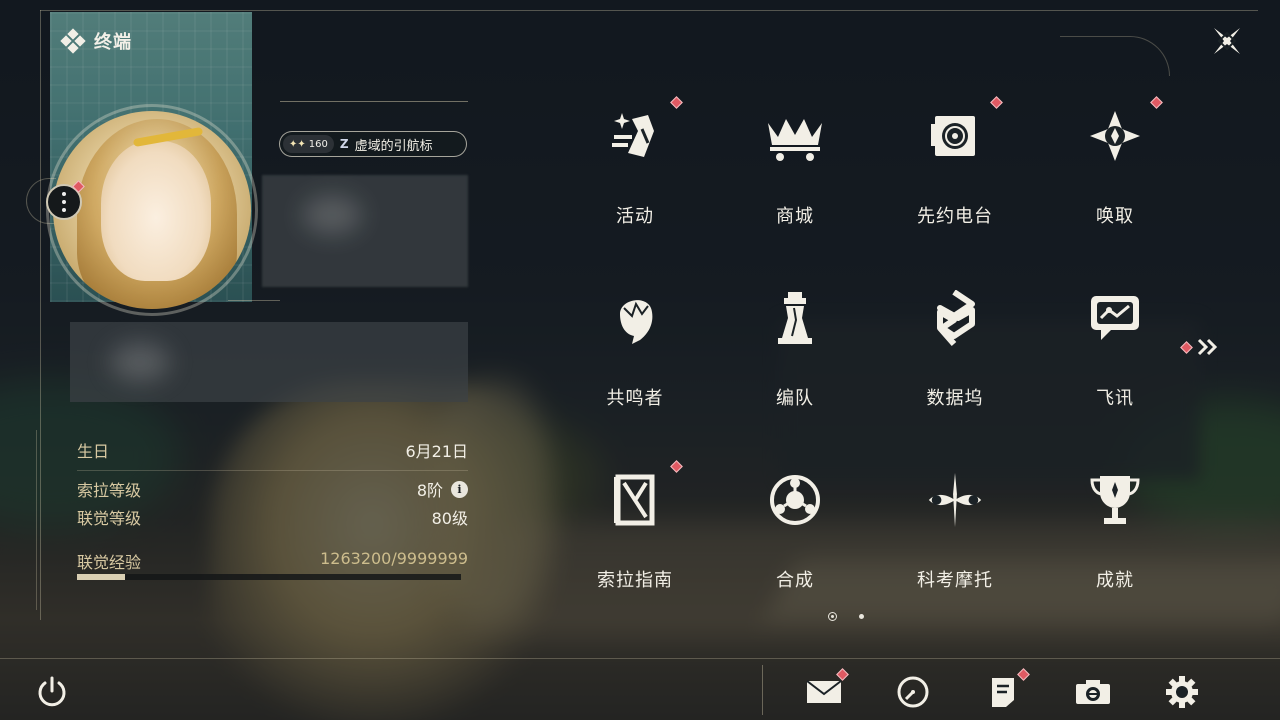 This screenshot has height=720, width=1280. What do you see at coordinates (955, 216) in the screenshot?
I see `grid-tile-label: 先约电台` at bounding box center [955, 216].